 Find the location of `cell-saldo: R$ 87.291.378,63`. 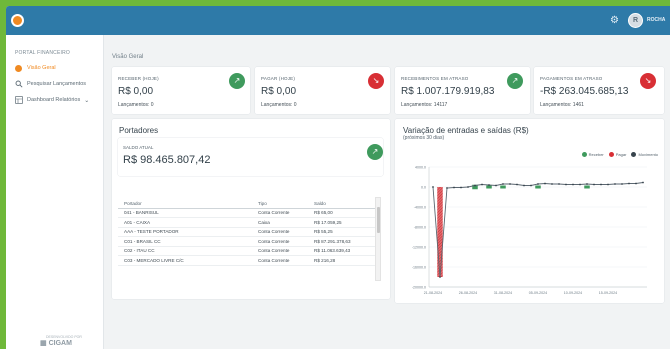

cell-saldo: R$ 87.291.378,63 is located at coordinates (332, 241).